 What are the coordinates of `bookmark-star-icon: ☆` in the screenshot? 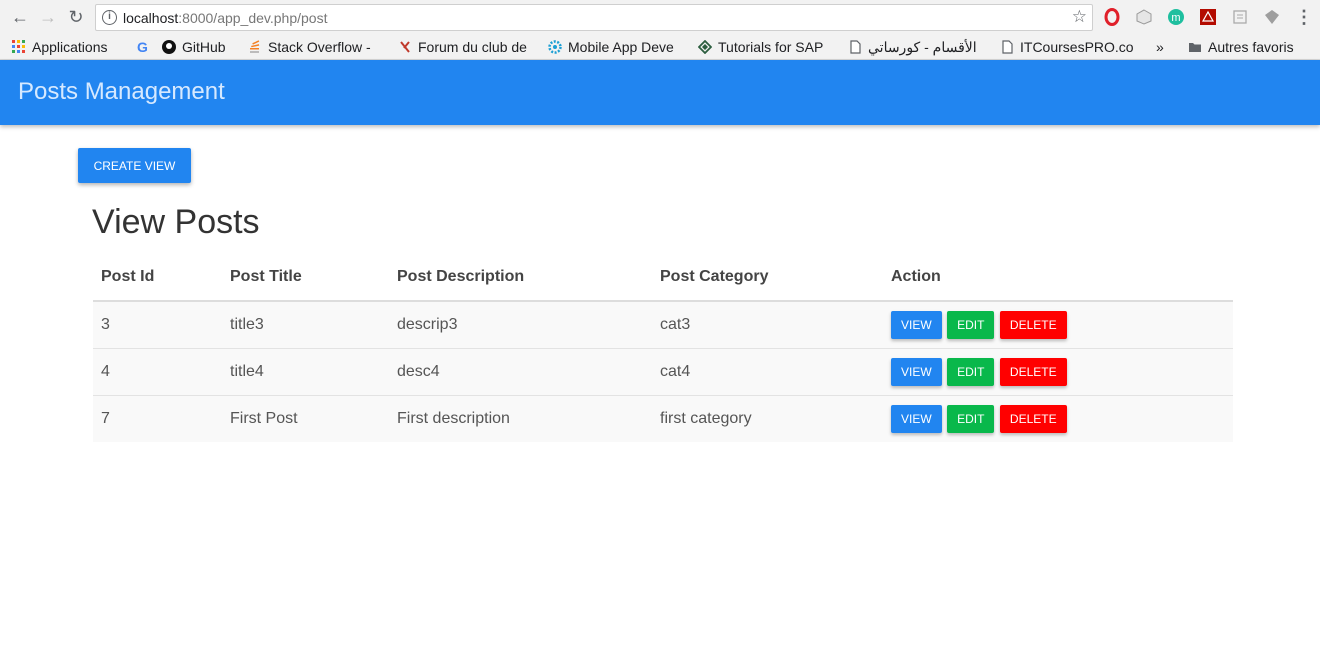 It's located at (1079, 17).